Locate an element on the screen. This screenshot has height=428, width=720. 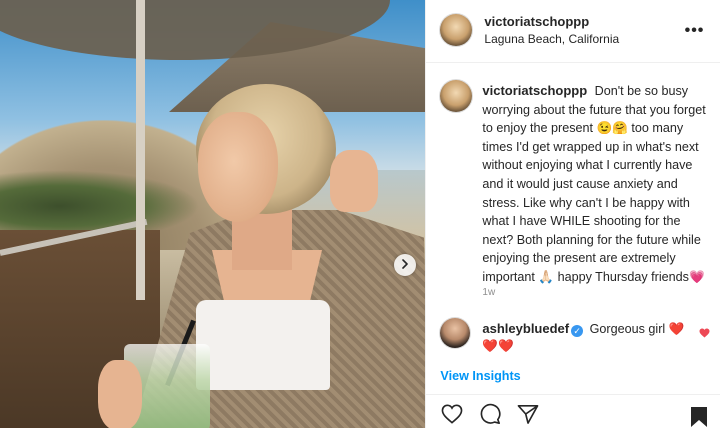
caption-author-avatar is located at coordinates (456, 96).